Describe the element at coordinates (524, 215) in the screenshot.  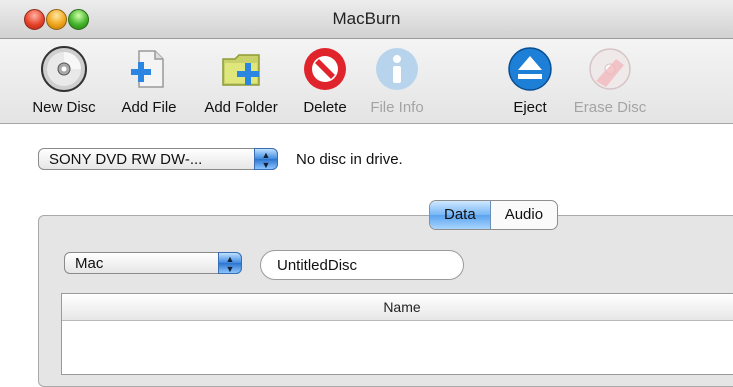
I see `tab-audio: Audio` at that location.